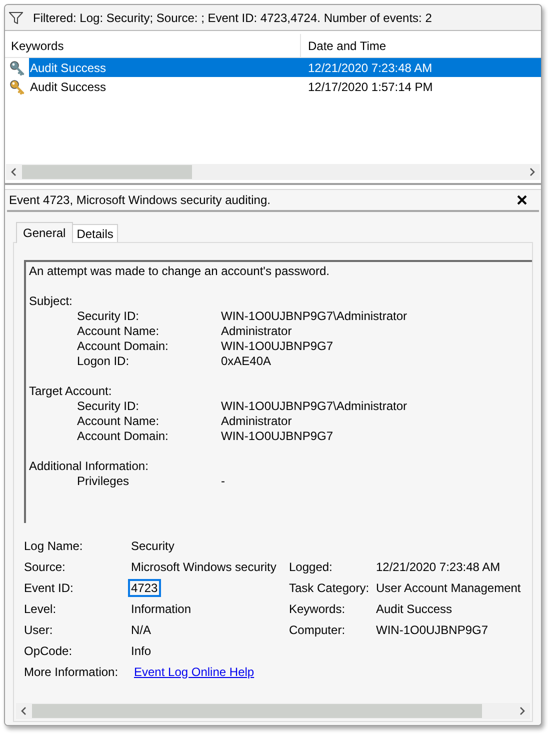  What do you see at coordinates (153, 45) in the screenshot?
I see `column-header: Keywords` at bounding box center [153, 45].